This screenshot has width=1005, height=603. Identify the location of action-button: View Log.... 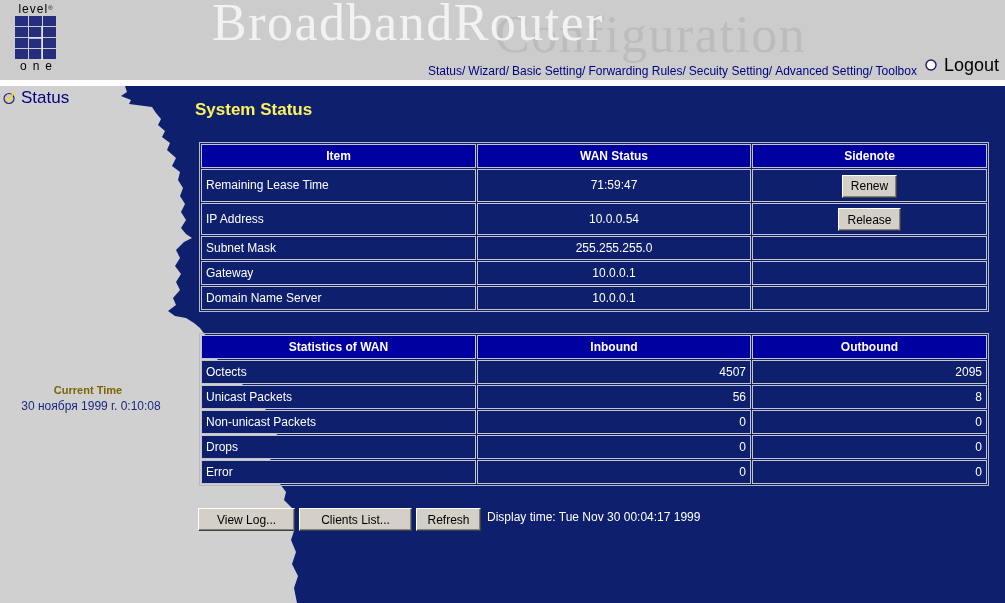
(246, 519).